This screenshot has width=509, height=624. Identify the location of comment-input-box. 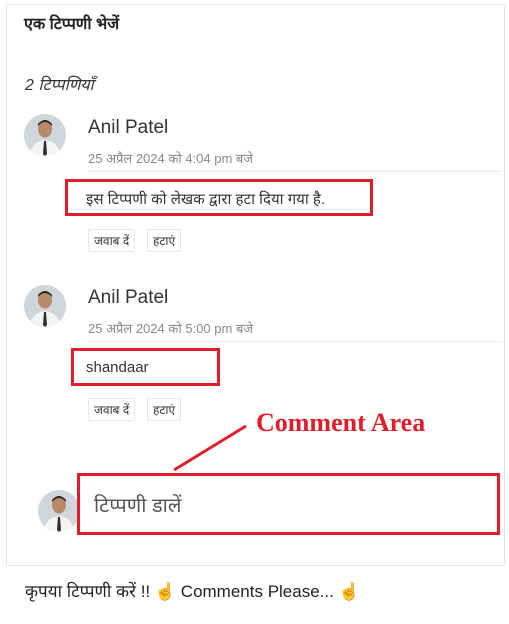
(288, 504).